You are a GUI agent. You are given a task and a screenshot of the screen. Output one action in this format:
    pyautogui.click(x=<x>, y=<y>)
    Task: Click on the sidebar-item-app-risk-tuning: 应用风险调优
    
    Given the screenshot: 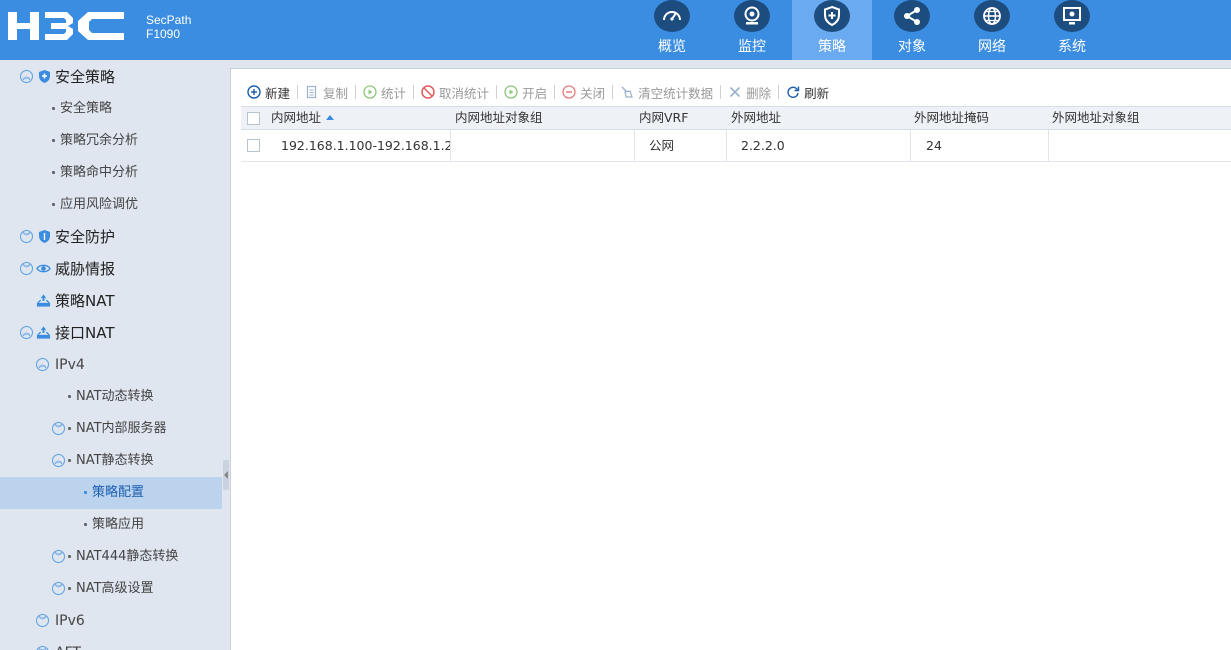 What is the action you would take?
    pyautogui.click(x=111, y=205)
    